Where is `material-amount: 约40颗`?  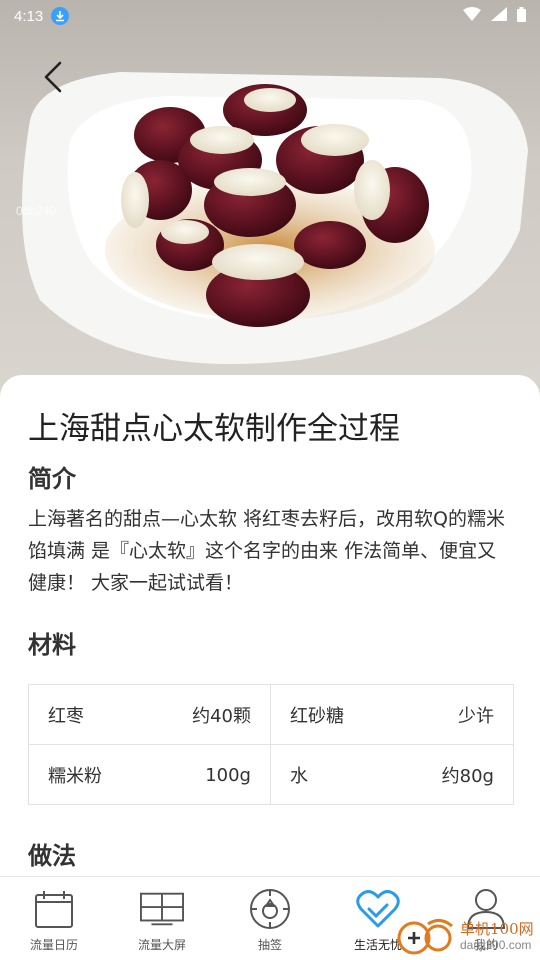 material-amount: 约40颗 is located at coordinates (221, 716).